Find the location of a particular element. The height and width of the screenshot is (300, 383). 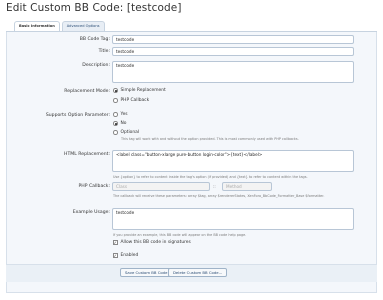

replacement-mode-php-option: PHP Callback is located at coordinates (131, 100).